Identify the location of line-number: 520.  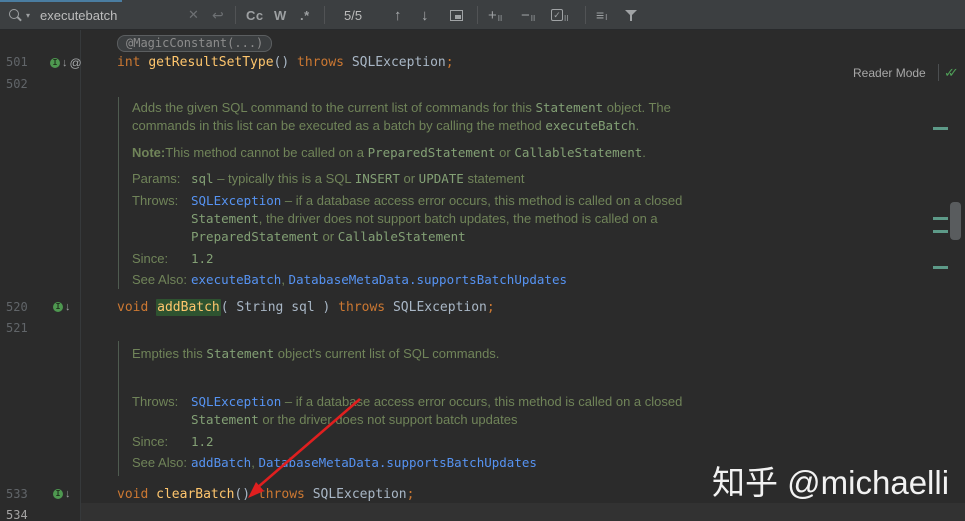
(17, 307).